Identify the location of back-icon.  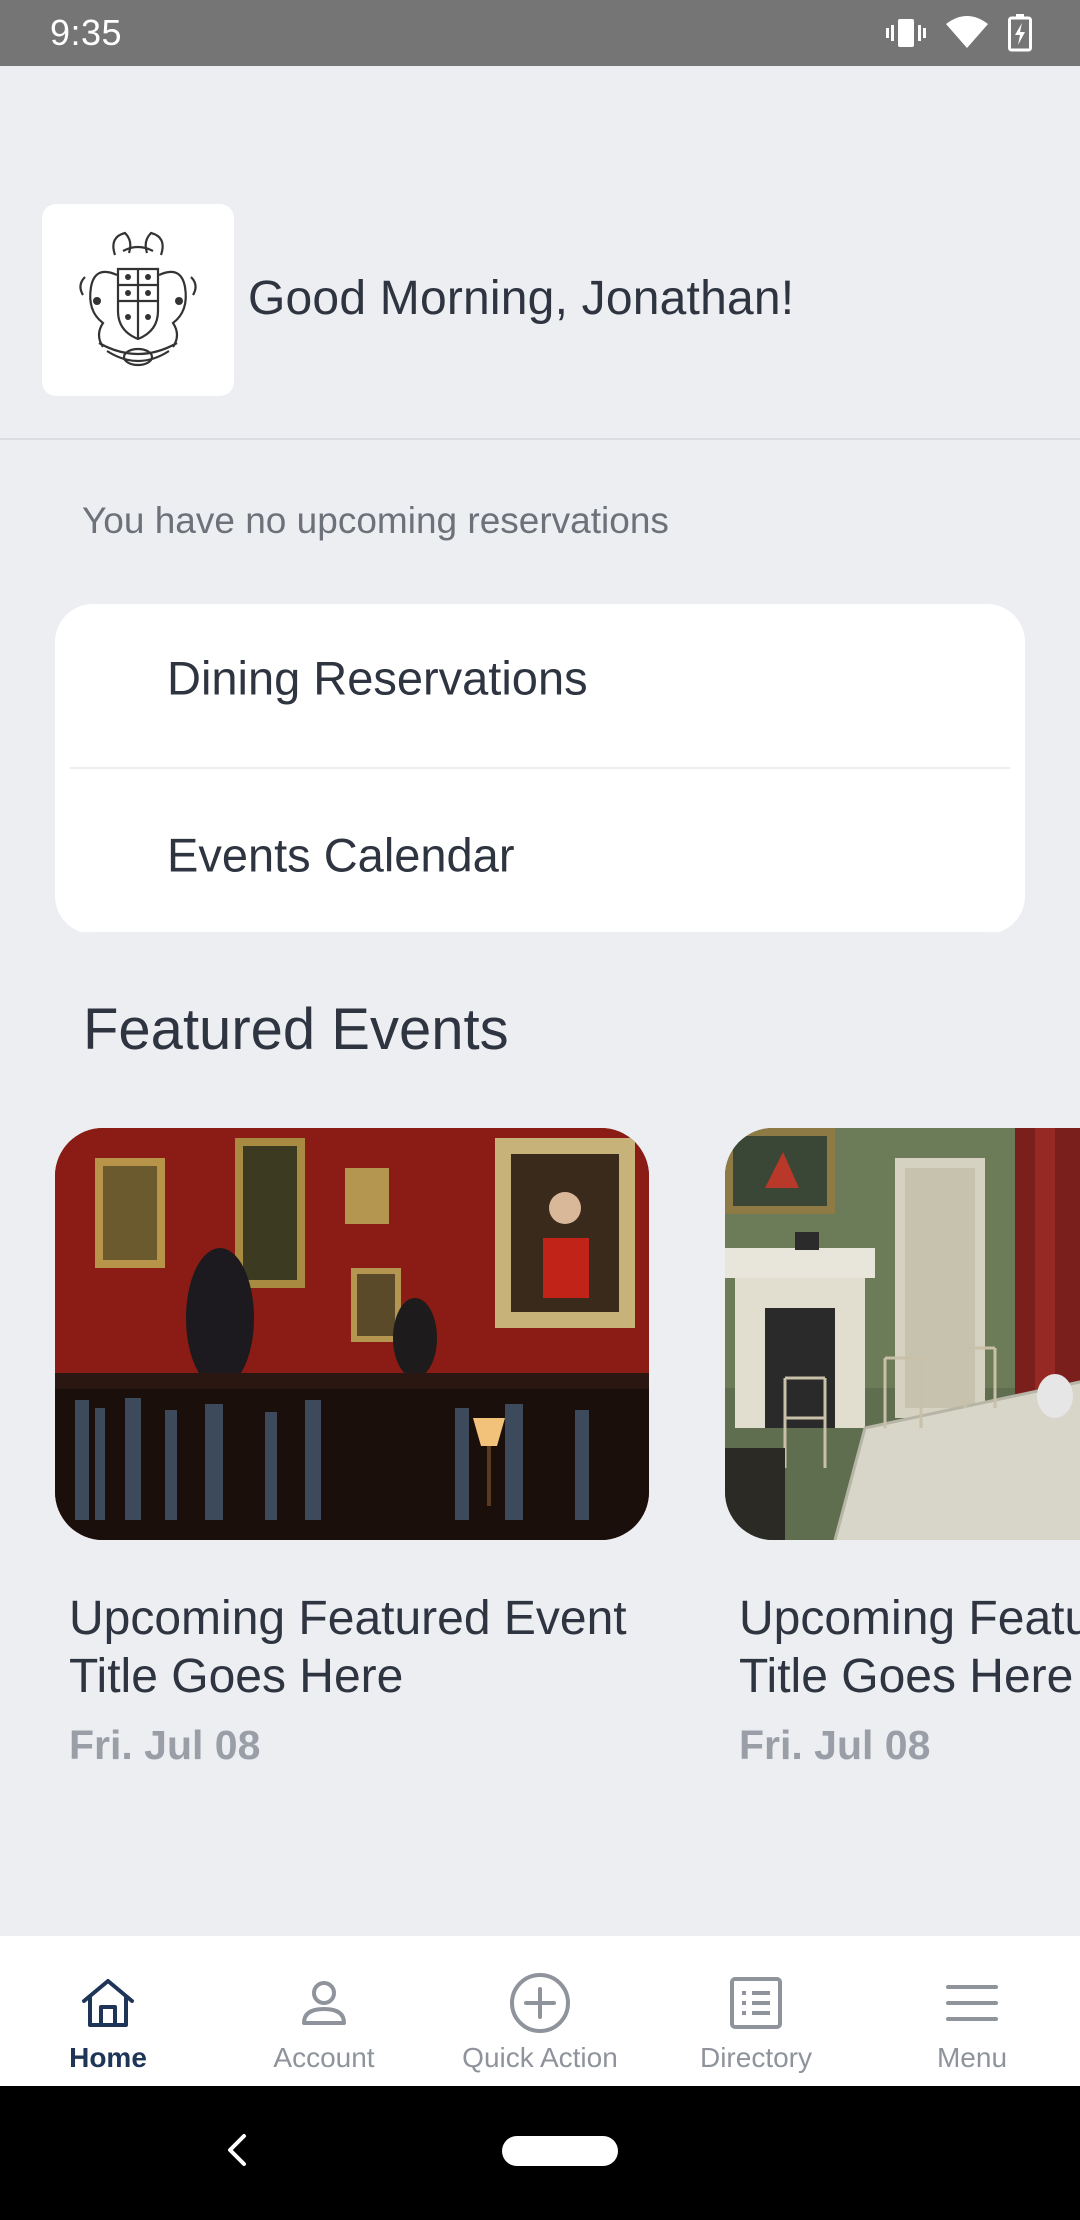
(237, 2152).